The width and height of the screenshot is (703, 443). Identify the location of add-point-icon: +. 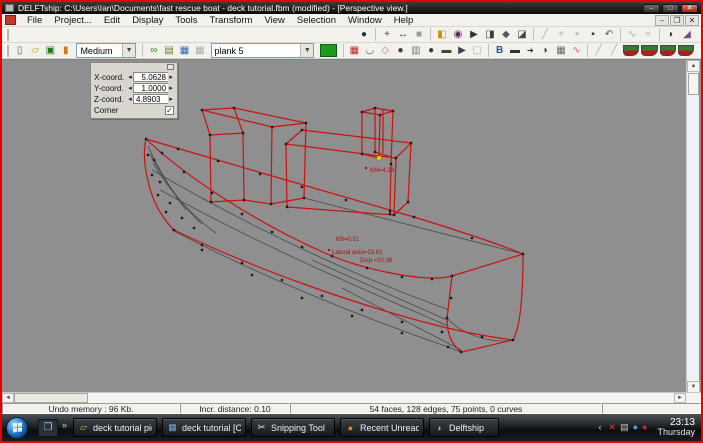
(561, 35).